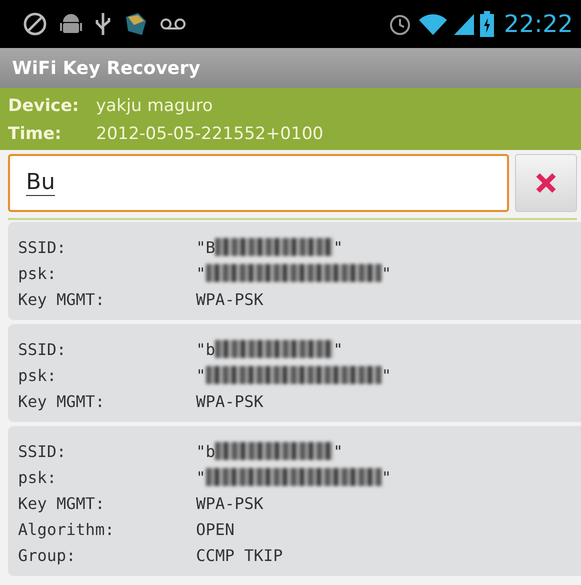  What do you see at coordinates (173, 24) in the screenshot?
I see `voicemail-icon` at bounding box center [173, 24].